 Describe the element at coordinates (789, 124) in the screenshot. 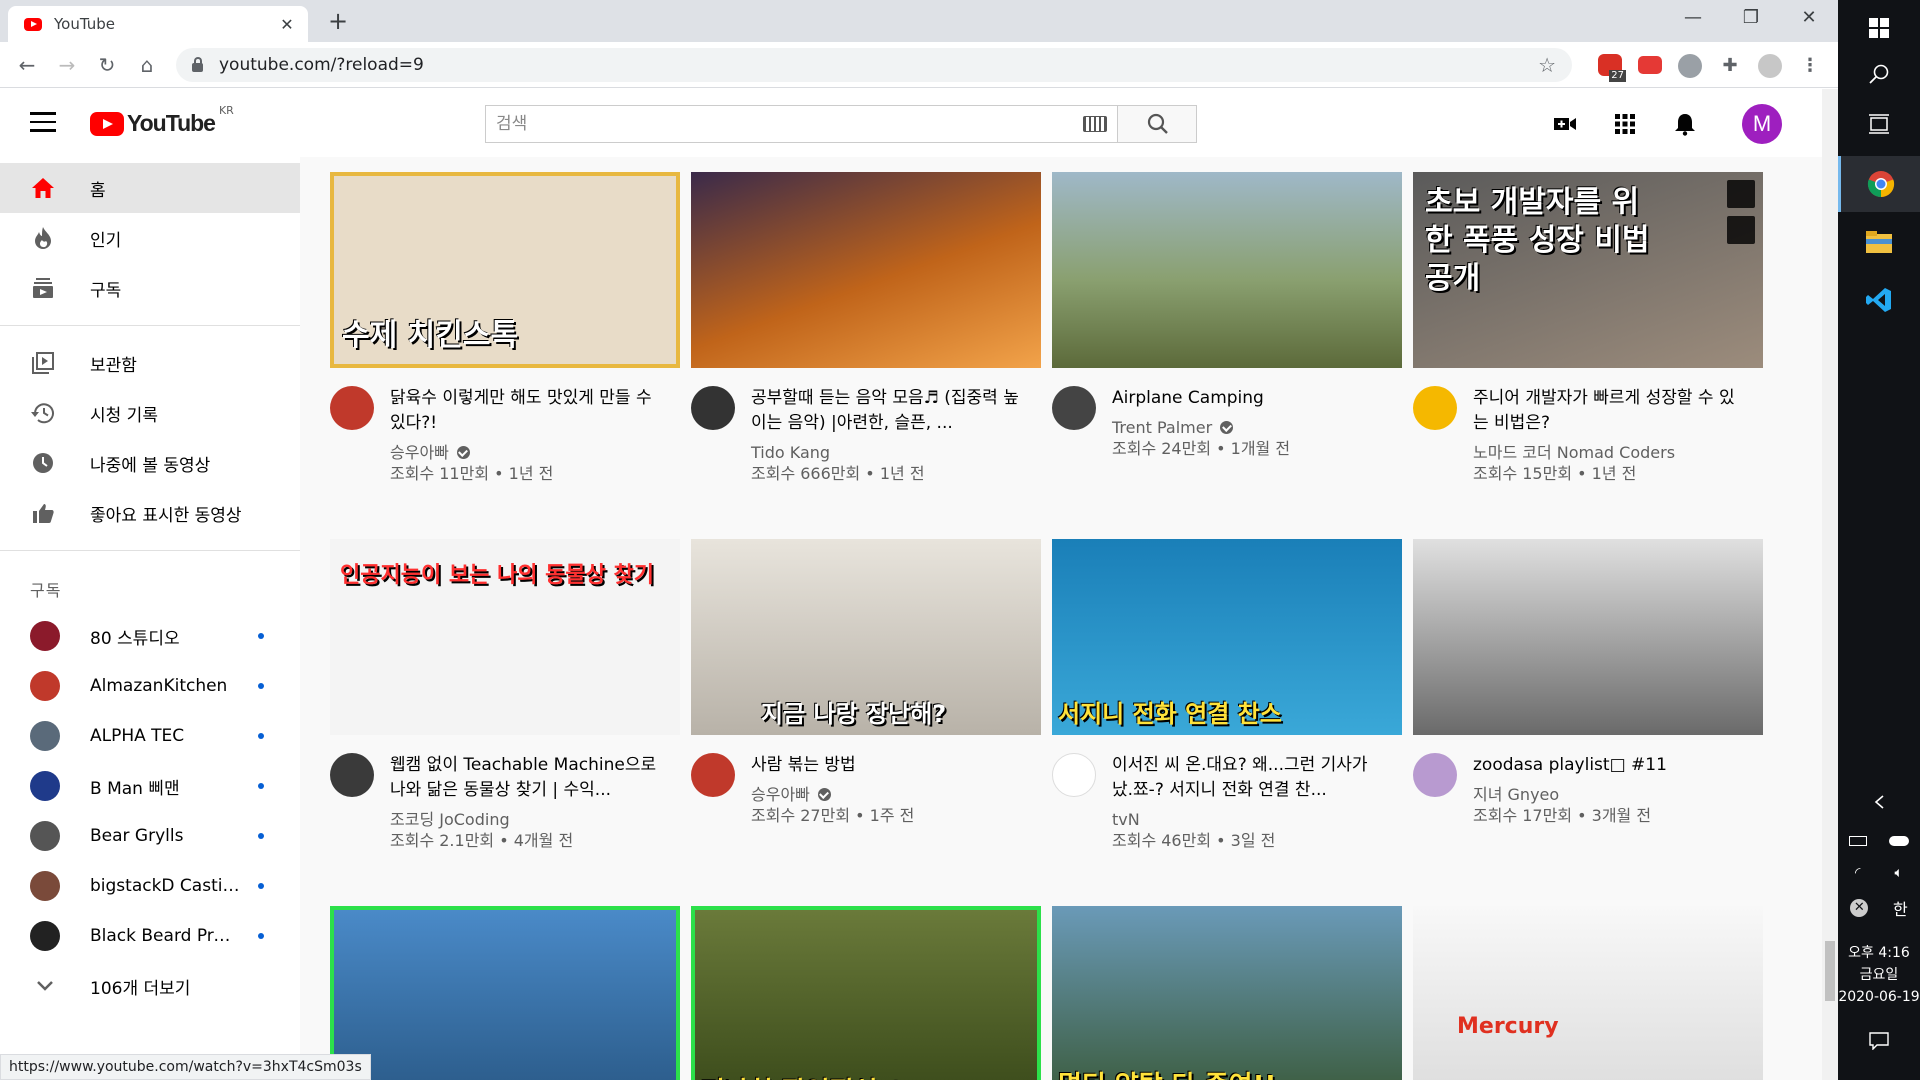

I see `search-input` at that location.